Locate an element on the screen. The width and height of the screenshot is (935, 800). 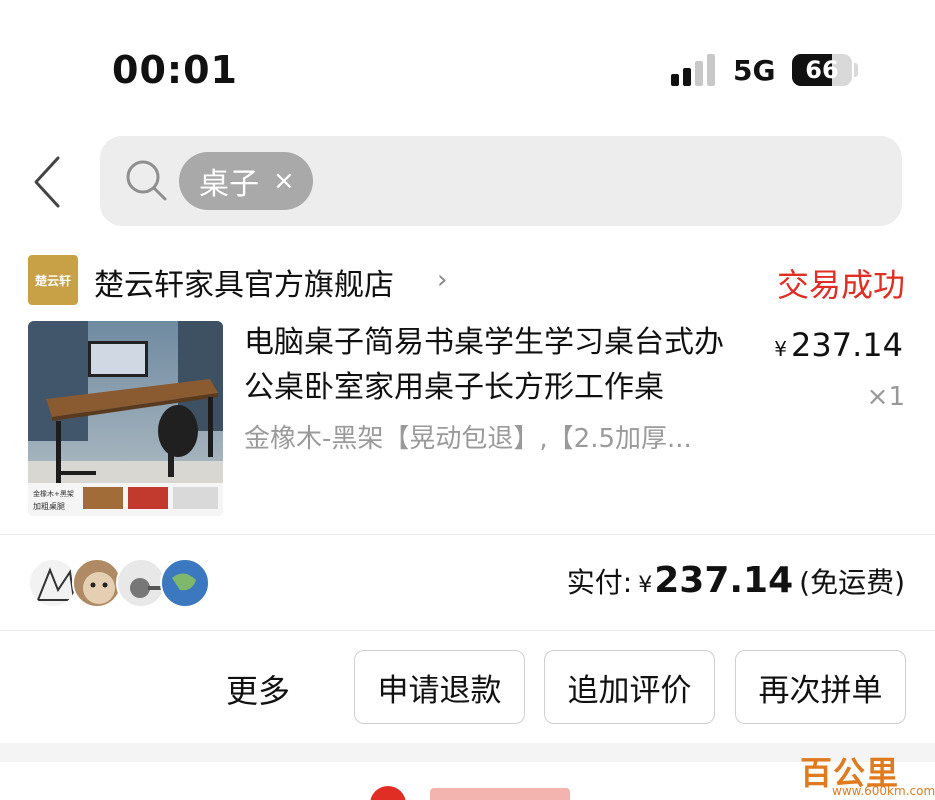
price-currency: ¥ is located at coordinates (781, 349).